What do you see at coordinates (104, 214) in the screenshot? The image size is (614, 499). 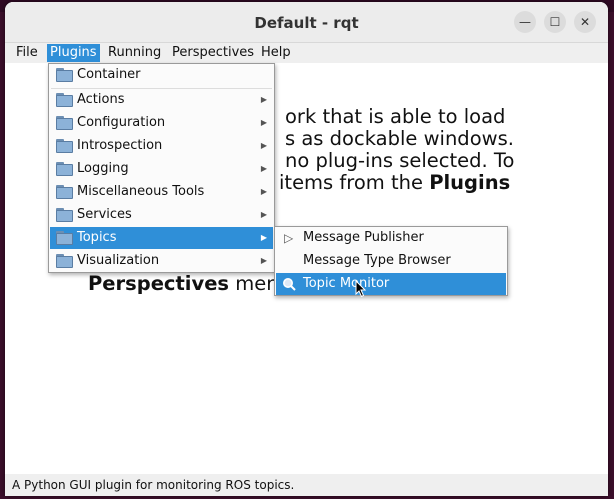 I see `menu-item-label: Services` at bounding box center [104, 214].